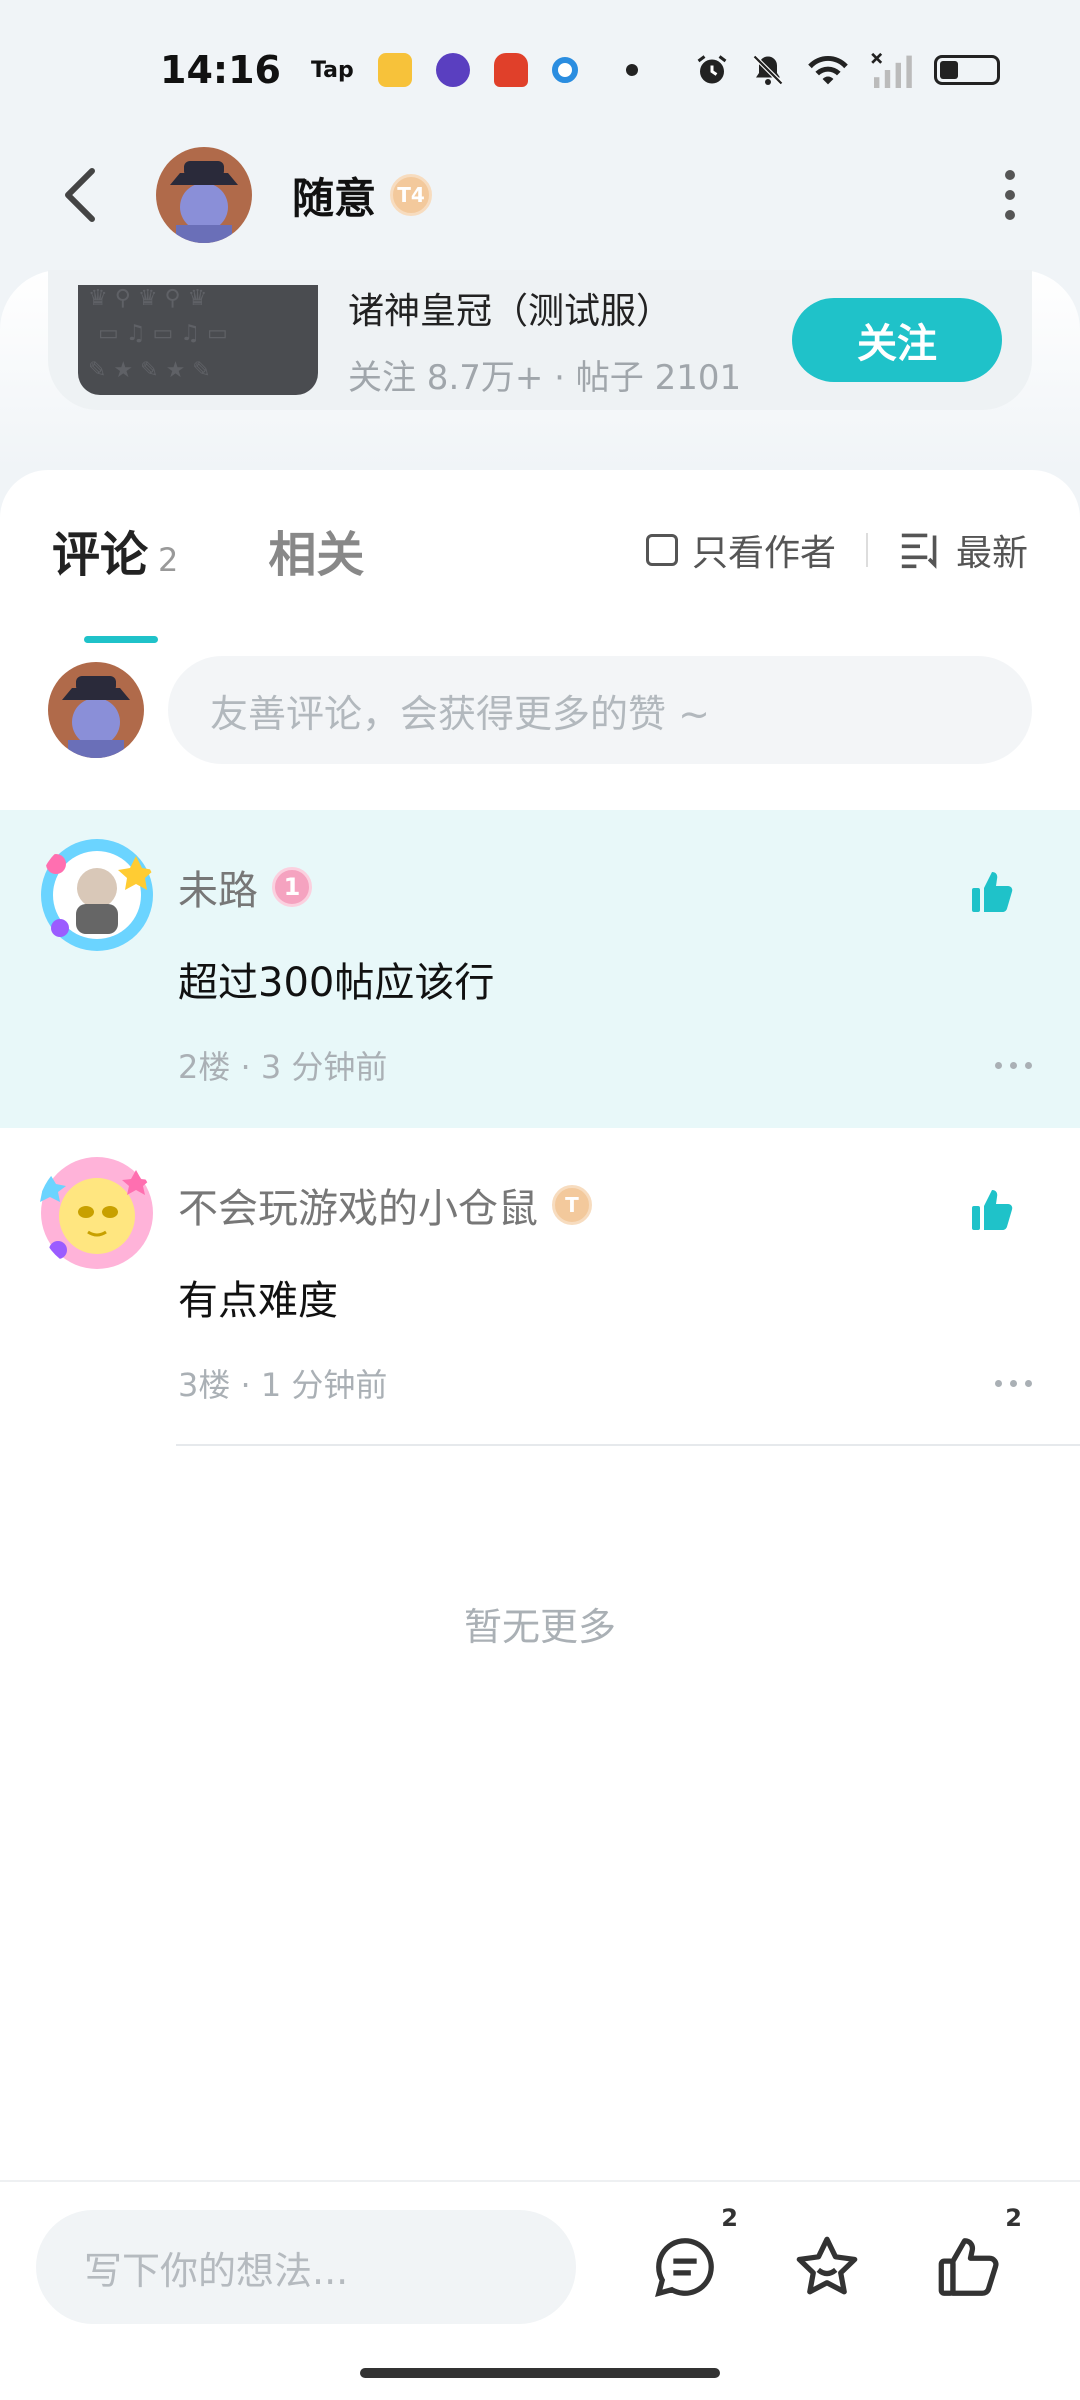 This screenshot has width=1080, height=2400. I want to click on author-only-toggle: 只看作者, so click(740, 550).